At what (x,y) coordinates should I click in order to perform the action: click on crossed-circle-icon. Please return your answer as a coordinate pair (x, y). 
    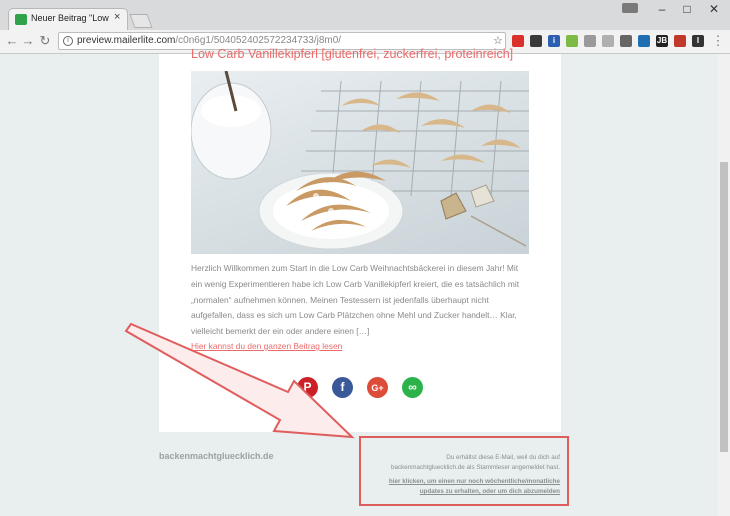
    Looking at the image, I should click on (536, 41).